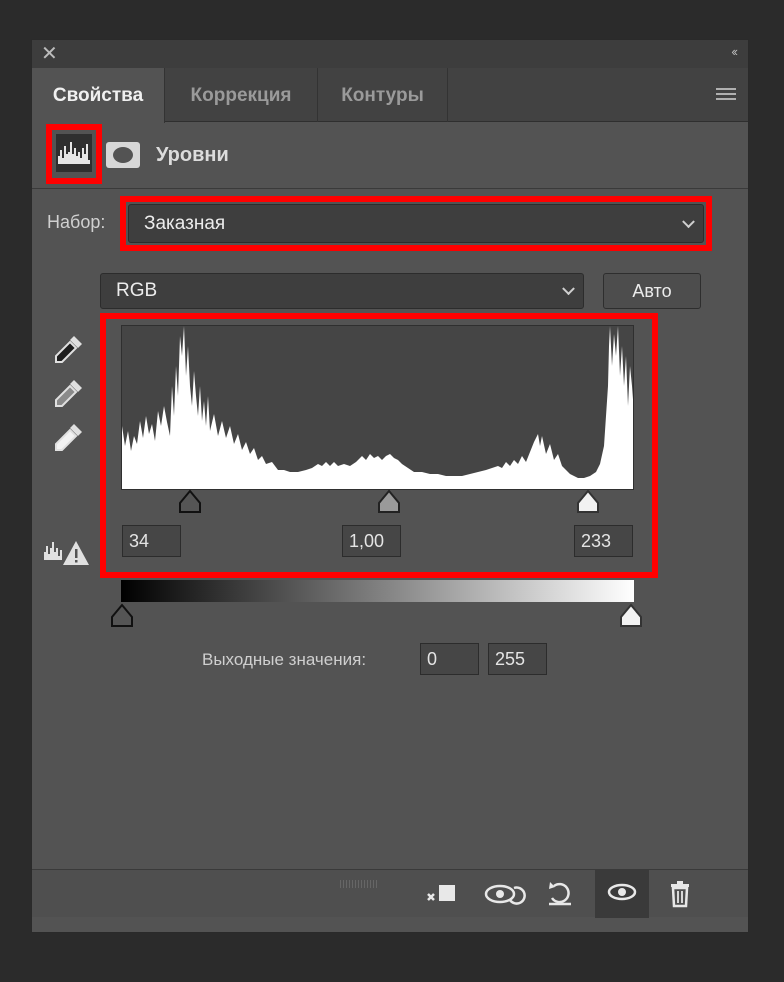 The height and width of the screenshot is (982, 784). What do you see at coordinates (560, 894) in the screenshot?
I see `reset-icon` at bounding box center [560, 894].